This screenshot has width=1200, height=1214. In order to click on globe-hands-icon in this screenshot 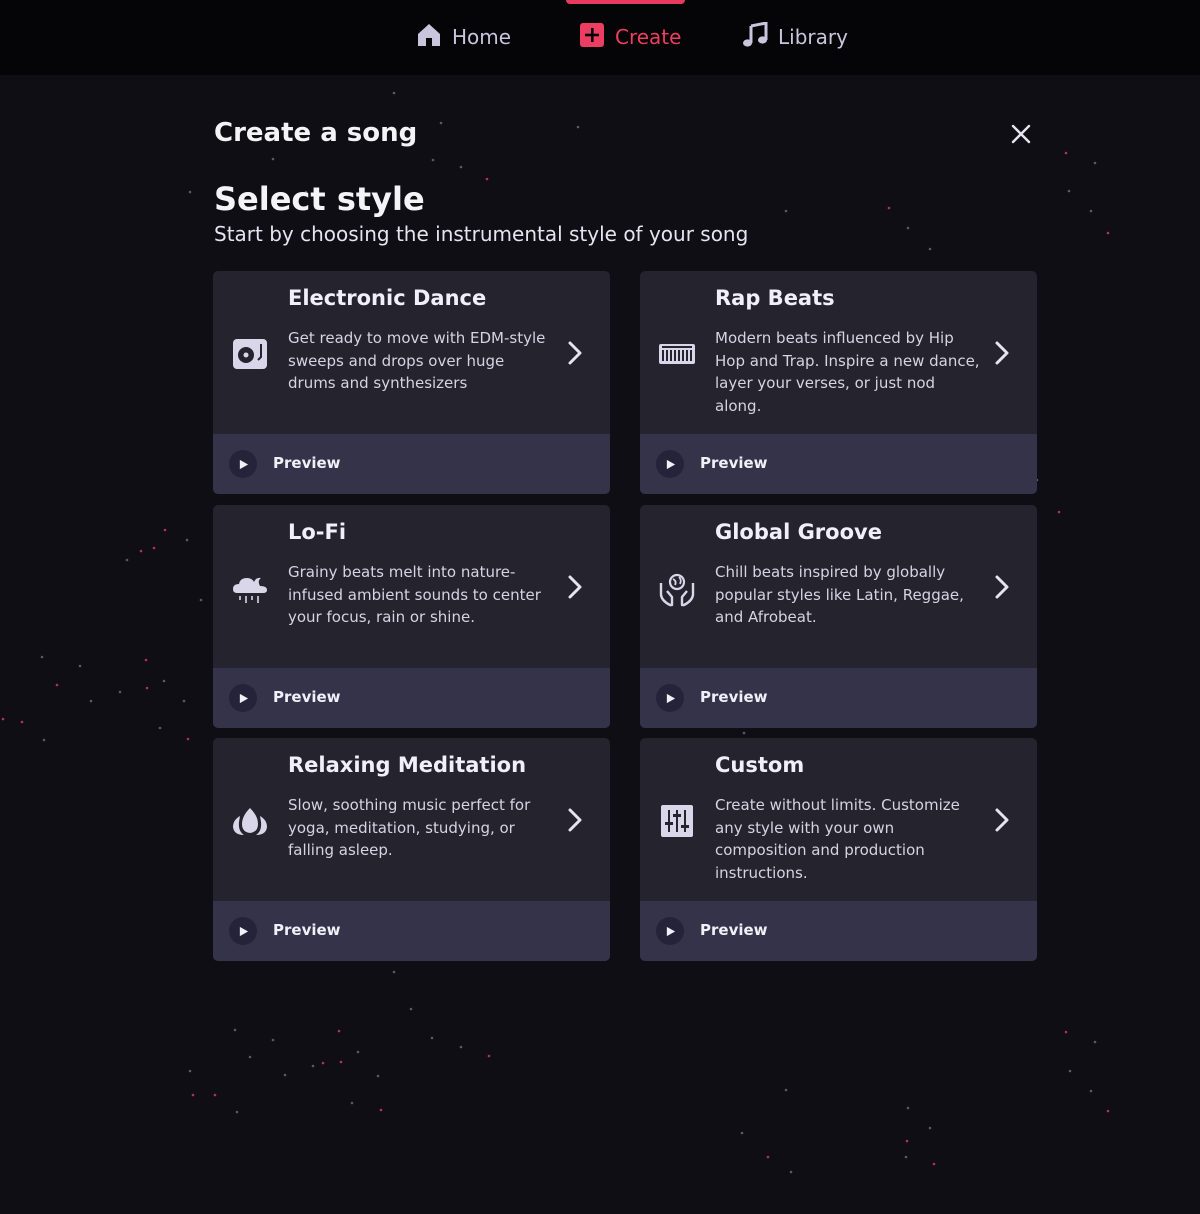, I will do `click(677, 588)`.